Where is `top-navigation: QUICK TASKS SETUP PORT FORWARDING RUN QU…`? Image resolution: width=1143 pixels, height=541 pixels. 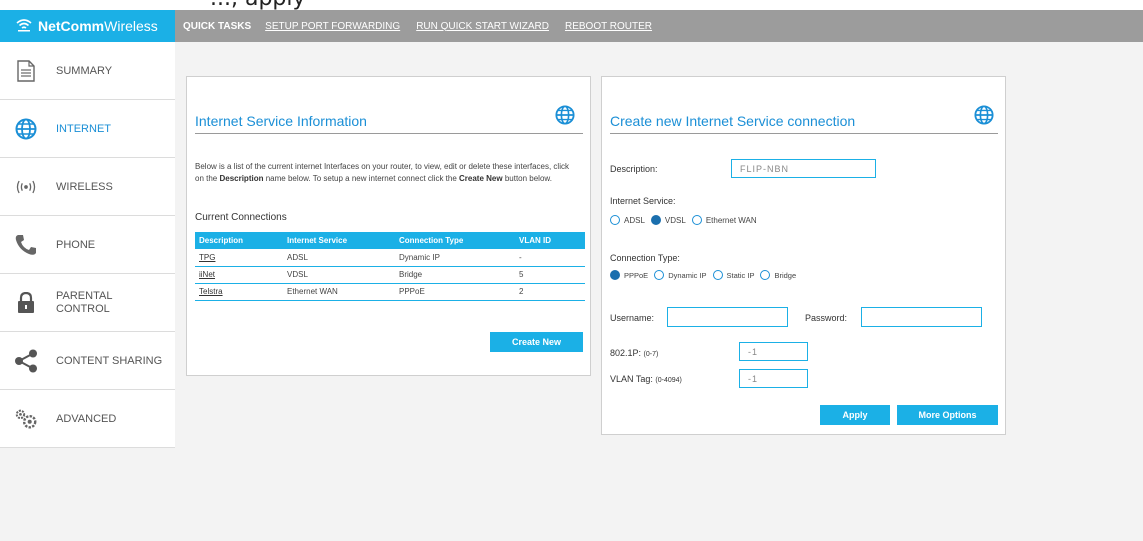 top-navigation: QUICK TASKS SETUP PORT FORWARDING RUN QU… is located at coordinates (659, 26).